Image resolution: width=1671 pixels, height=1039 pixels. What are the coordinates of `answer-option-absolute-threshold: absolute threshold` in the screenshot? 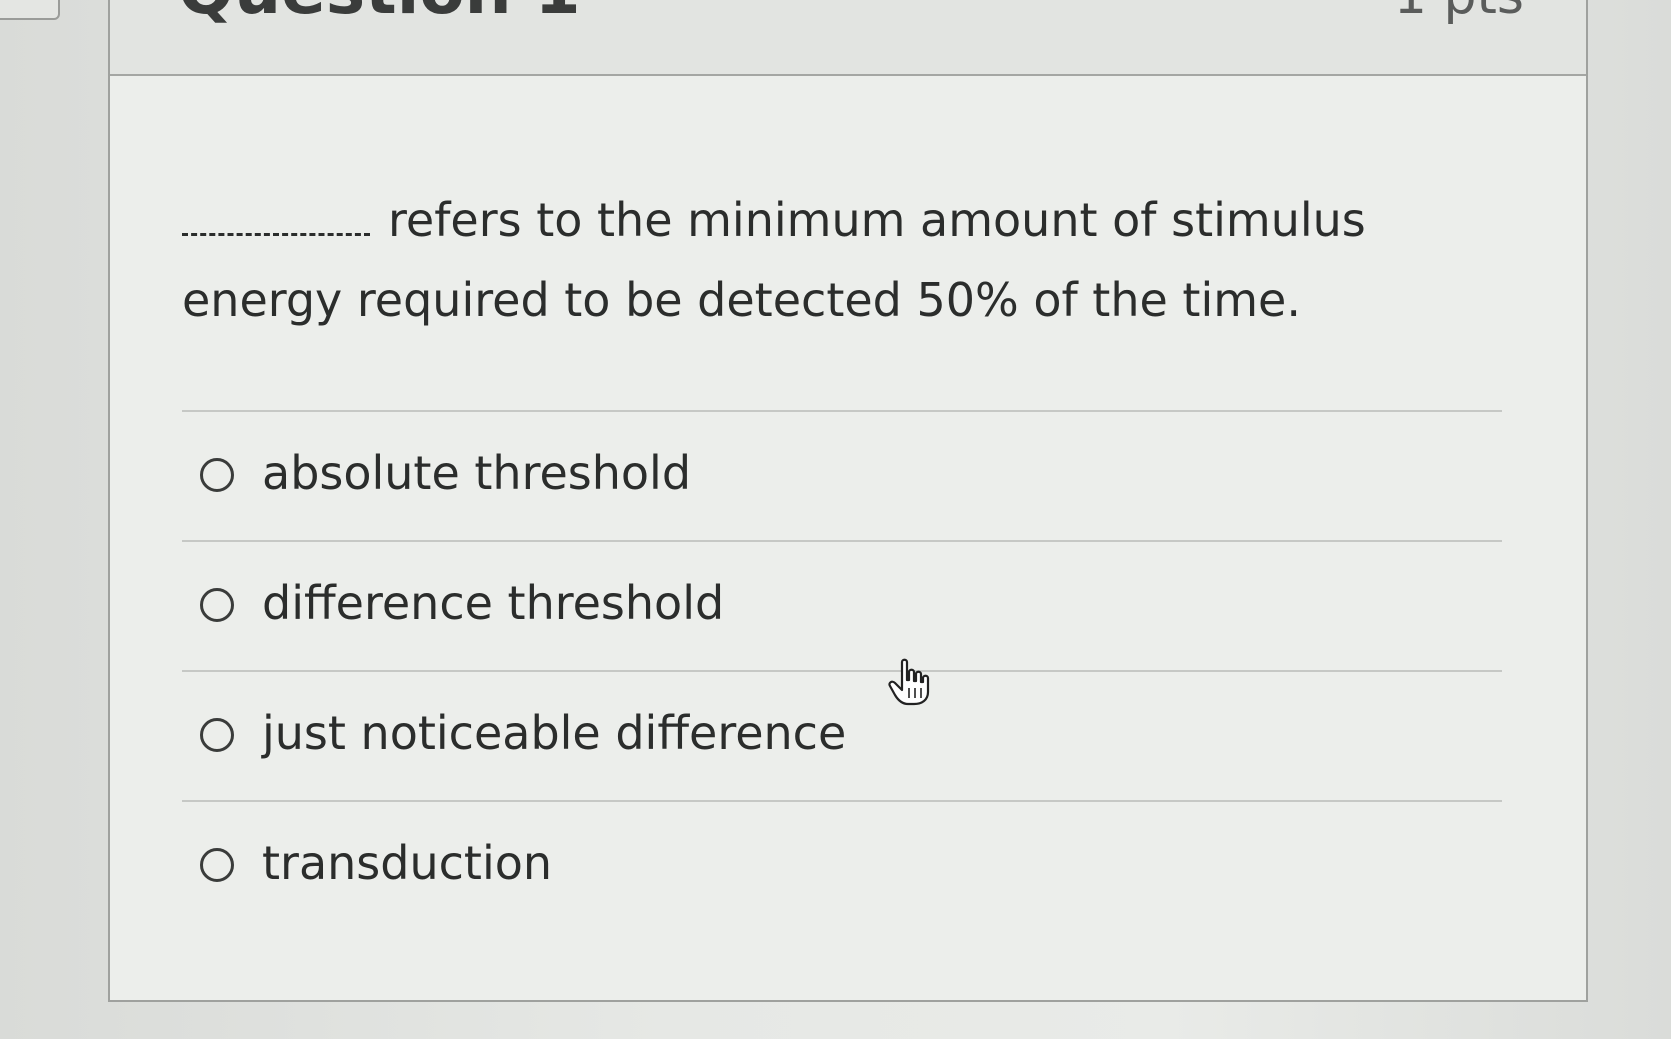 It's located at (842, 475).